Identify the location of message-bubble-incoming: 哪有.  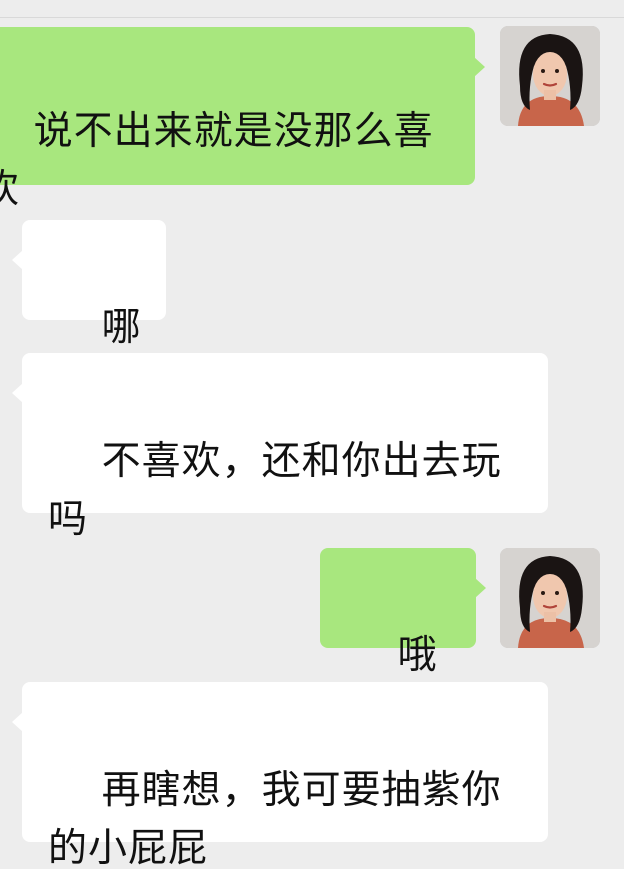
(89, 314).